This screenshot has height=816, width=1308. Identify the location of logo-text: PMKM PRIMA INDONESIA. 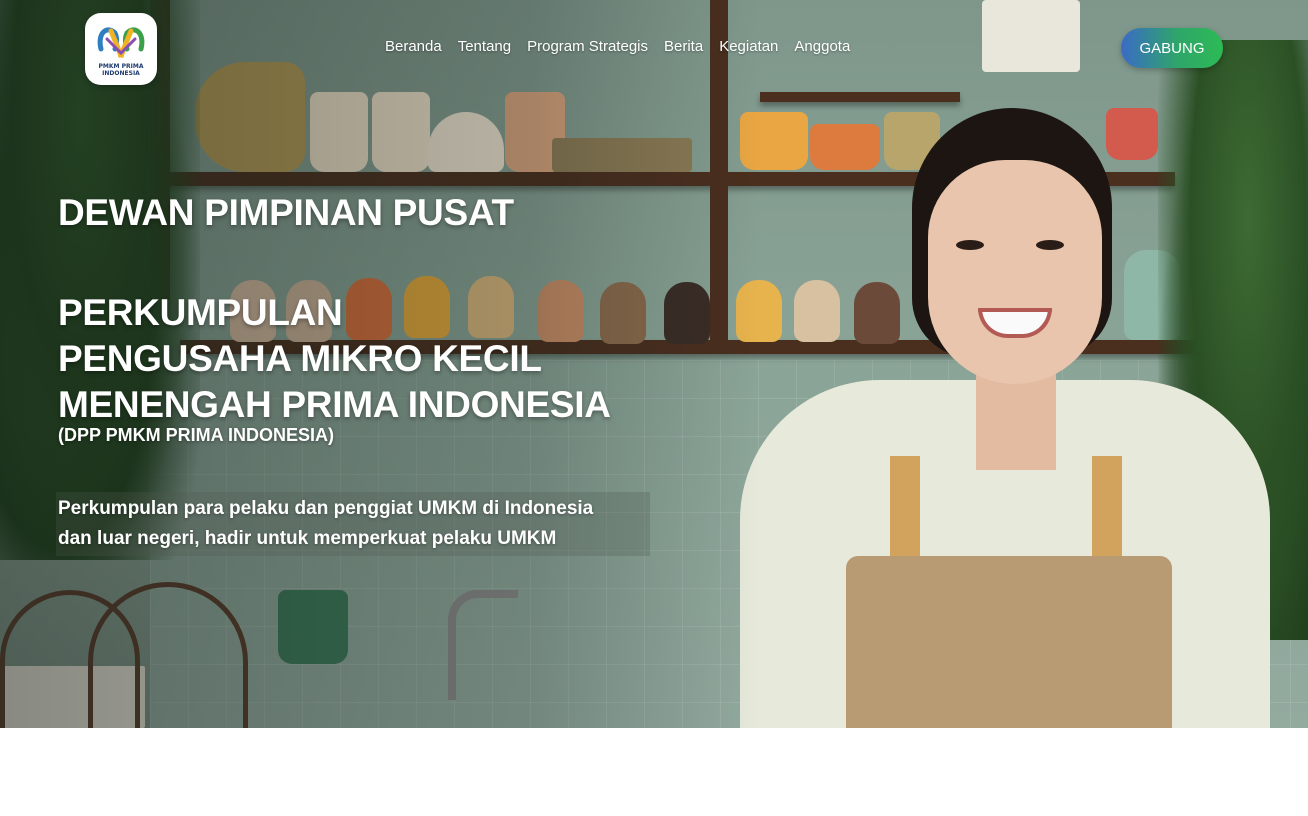
(121, 70).